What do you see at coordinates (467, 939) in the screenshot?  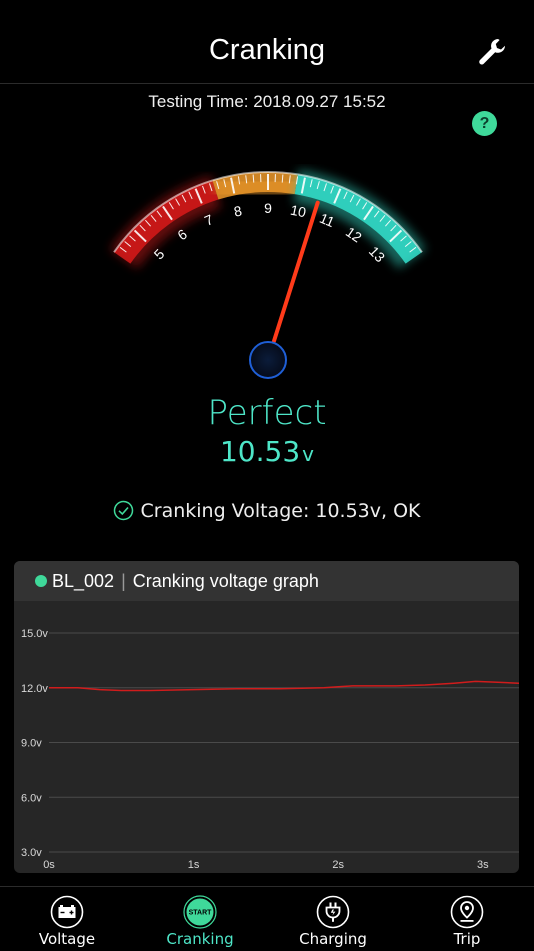 I see `tab-trip-label: Trip` at bounding box center [467, 939].